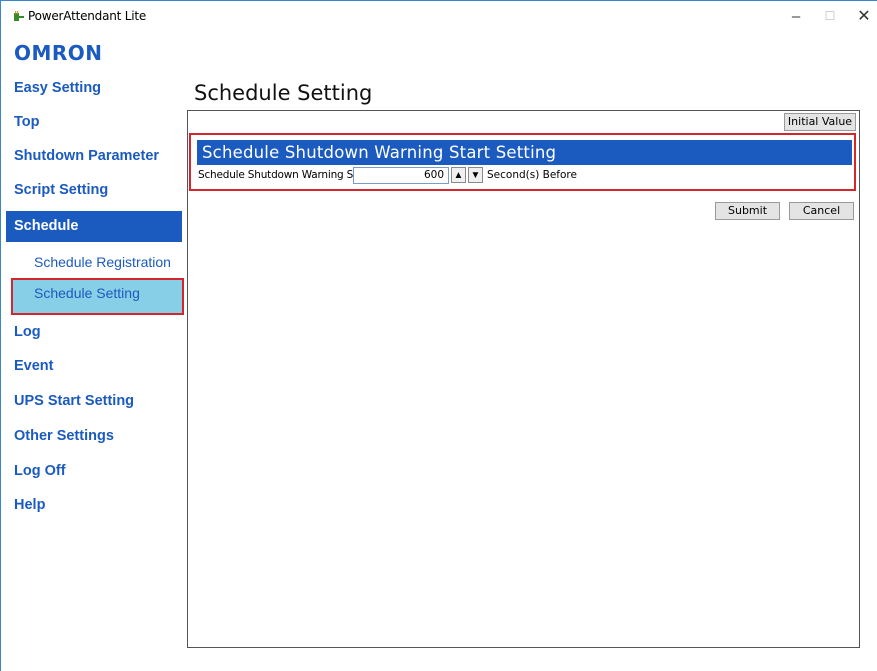 This screenshot has height=671, width=877. Describe the element at coordinates (94, 471) in the screenshot. I see `sidebar-item-log-off: Log Off` at that location.